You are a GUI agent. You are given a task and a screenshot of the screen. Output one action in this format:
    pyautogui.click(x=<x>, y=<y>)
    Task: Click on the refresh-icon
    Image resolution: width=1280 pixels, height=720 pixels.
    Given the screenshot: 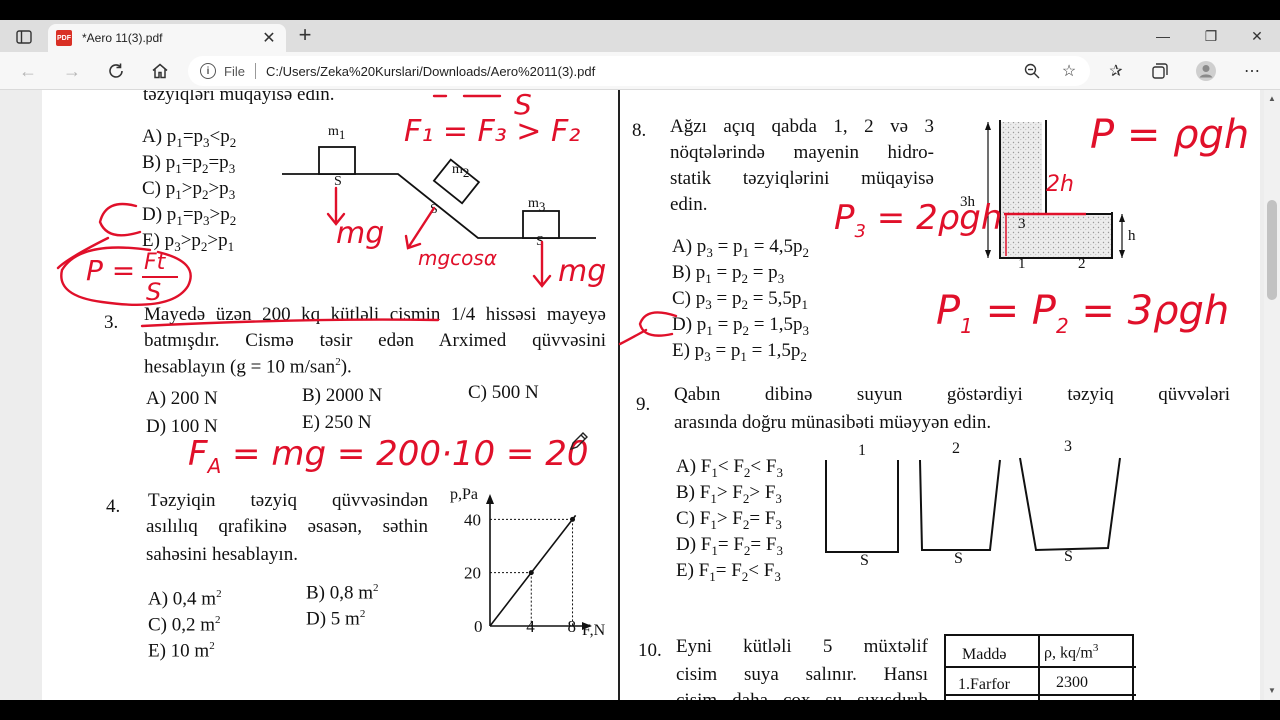 What is the action you would take?
    pyautogui.click(x=116, y=71)
    